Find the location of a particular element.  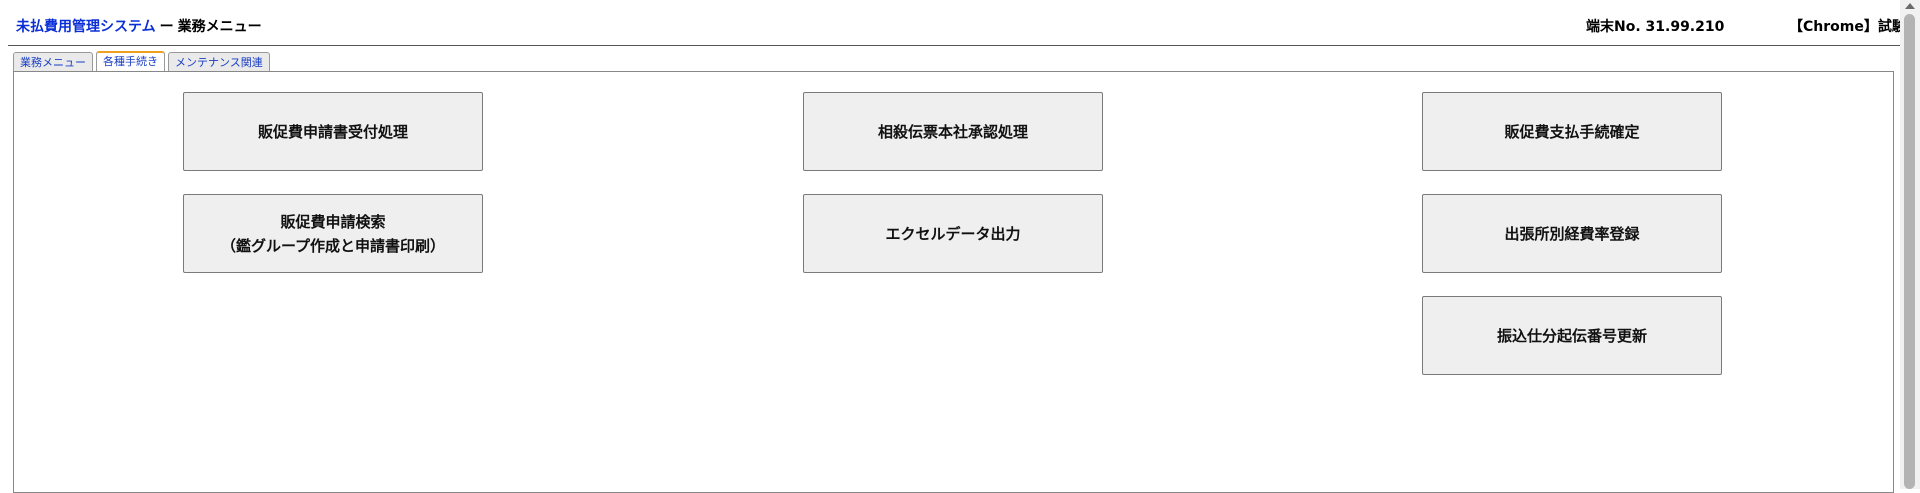

tab-maintenance: メンテナンス関連 is located at coordinates (219, 62).